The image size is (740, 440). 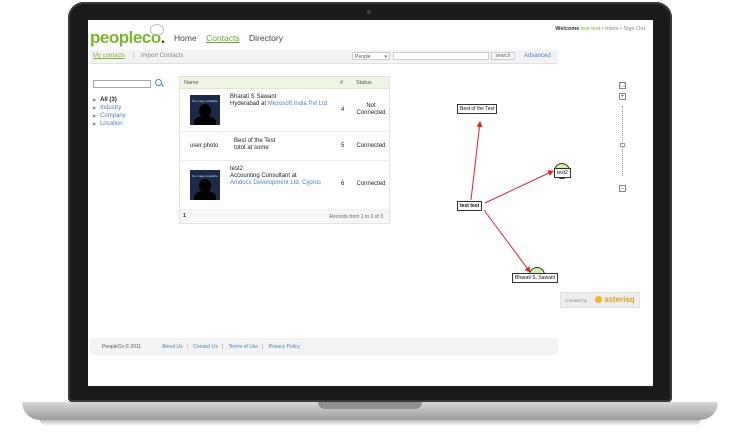 What do you see at coordinates (477, 109) in the screenshot?
I see `graph-node-best-of-the-test: Best of the Test` at bounding box center [477, 109].